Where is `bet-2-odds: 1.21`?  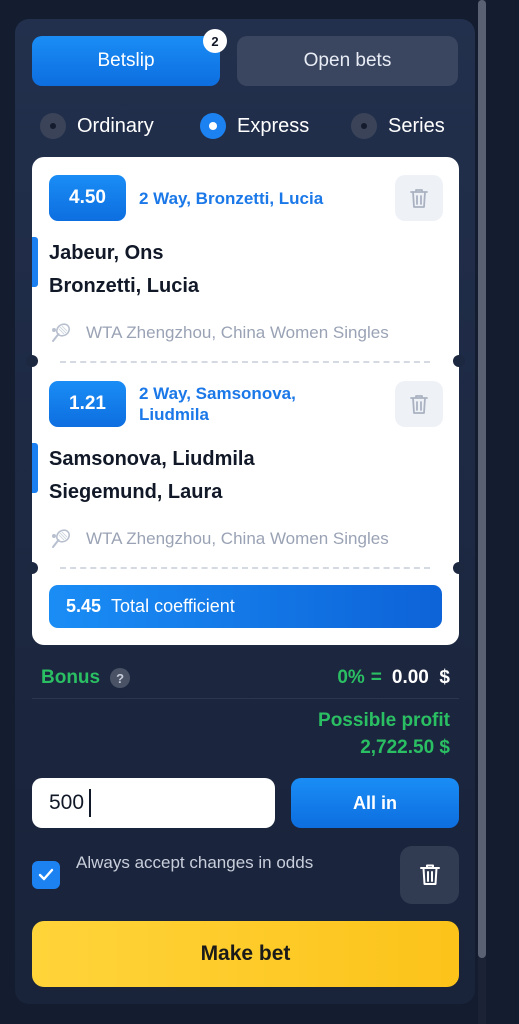 bet-2-odds: 1.21 is located at coordinates (87, 404).